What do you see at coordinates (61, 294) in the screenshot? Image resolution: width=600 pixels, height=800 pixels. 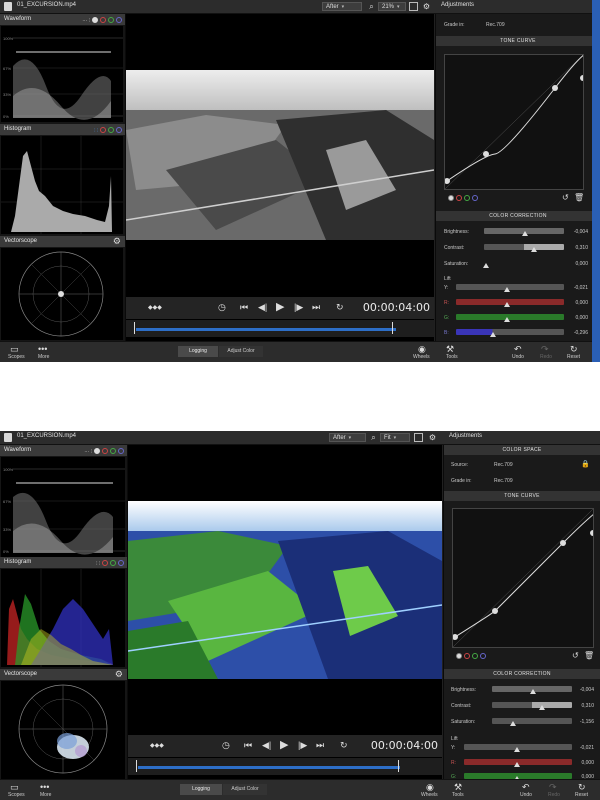 I see `vectorscope-graph` at bounding box center [61, 294].